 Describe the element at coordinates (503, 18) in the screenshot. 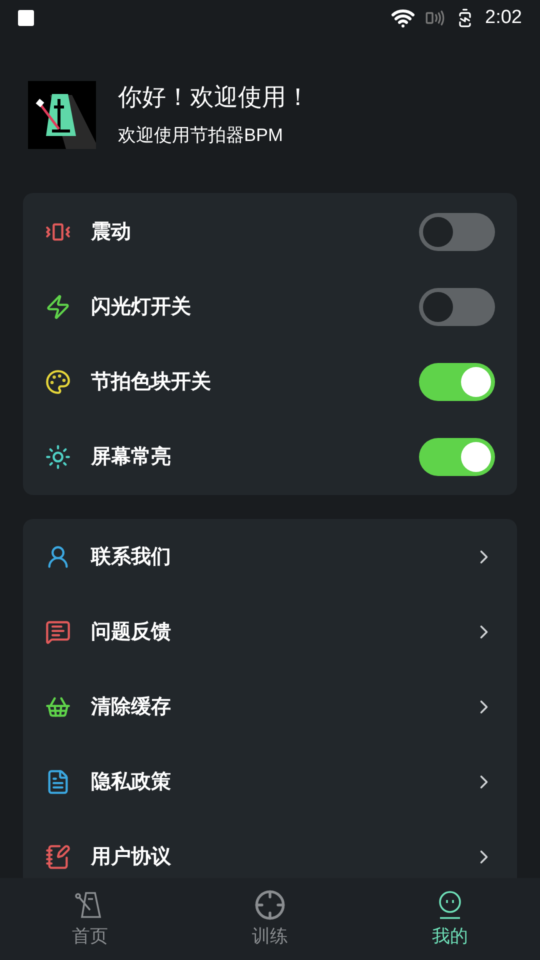

I see `clock-time: 2:02` at that location.